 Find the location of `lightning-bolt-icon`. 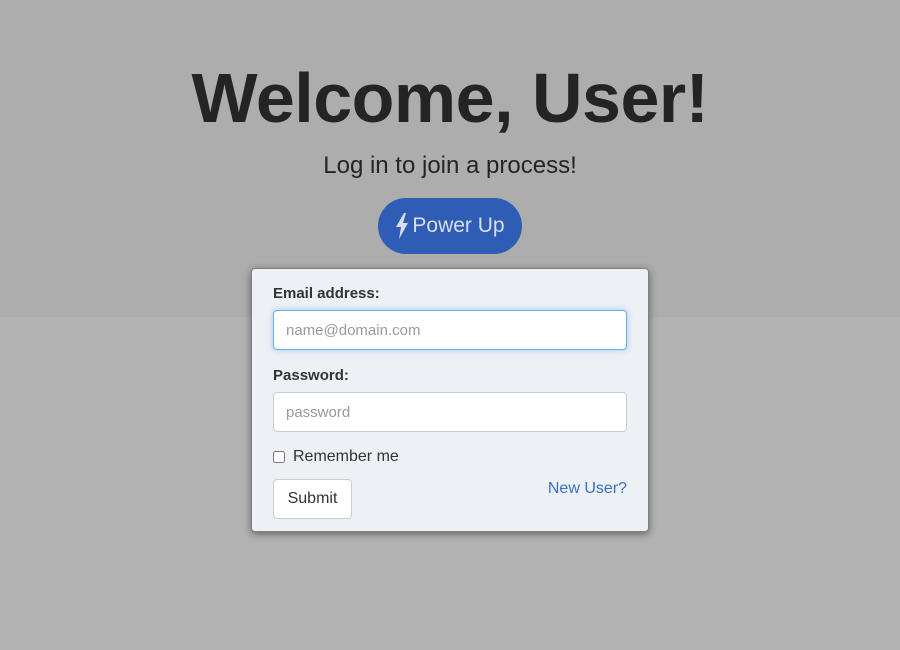

lightning-bolt-icon is located at coordinates (402, 226).